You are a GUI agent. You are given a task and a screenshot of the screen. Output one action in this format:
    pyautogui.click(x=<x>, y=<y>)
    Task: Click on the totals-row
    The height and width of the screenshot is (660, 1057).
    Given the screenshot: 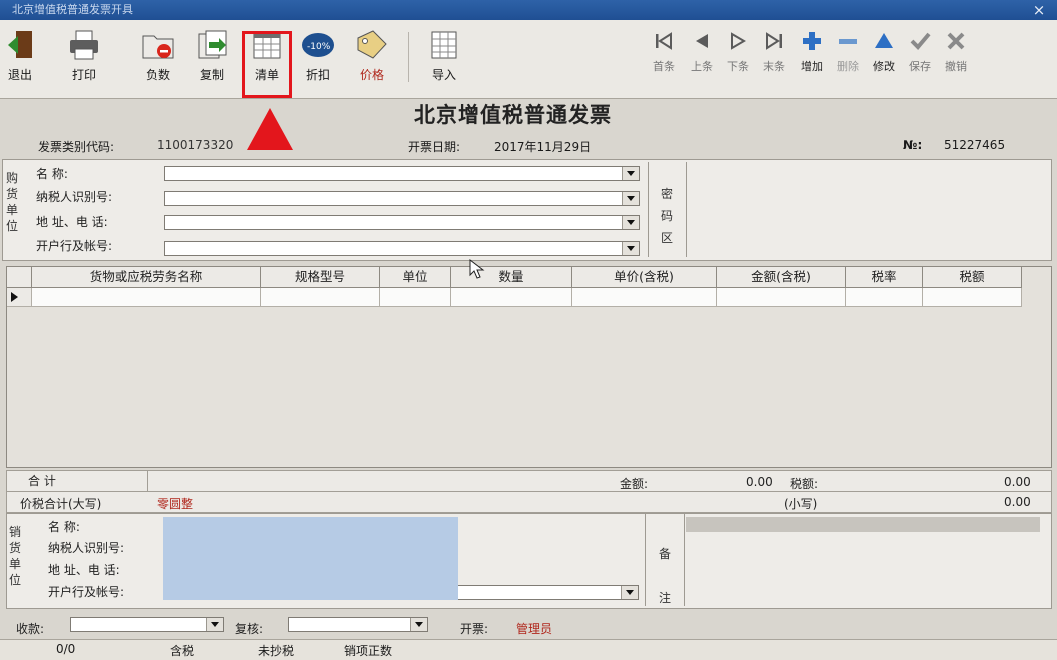 What is the action you would take?
    pyautogui.click(x=529, y=481)
    